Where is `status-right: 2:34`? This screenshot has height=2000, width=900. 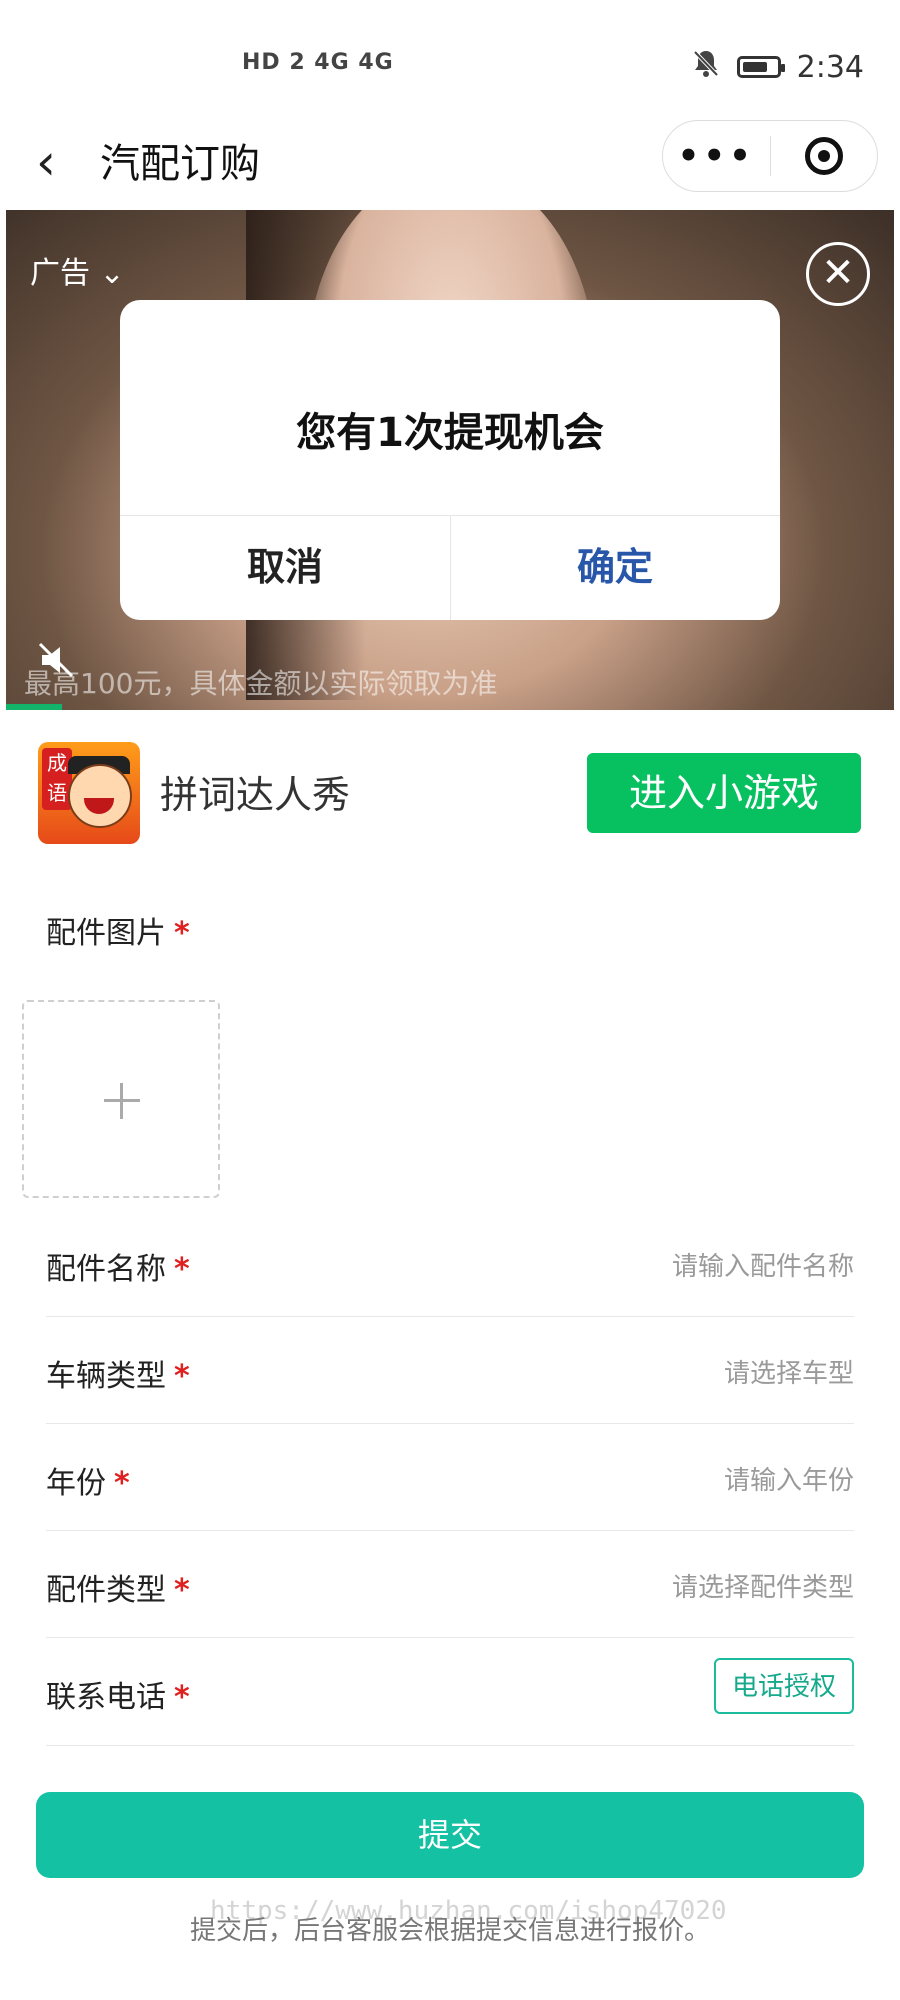 status-right: 2:34 is located at coordinates (777, 67).